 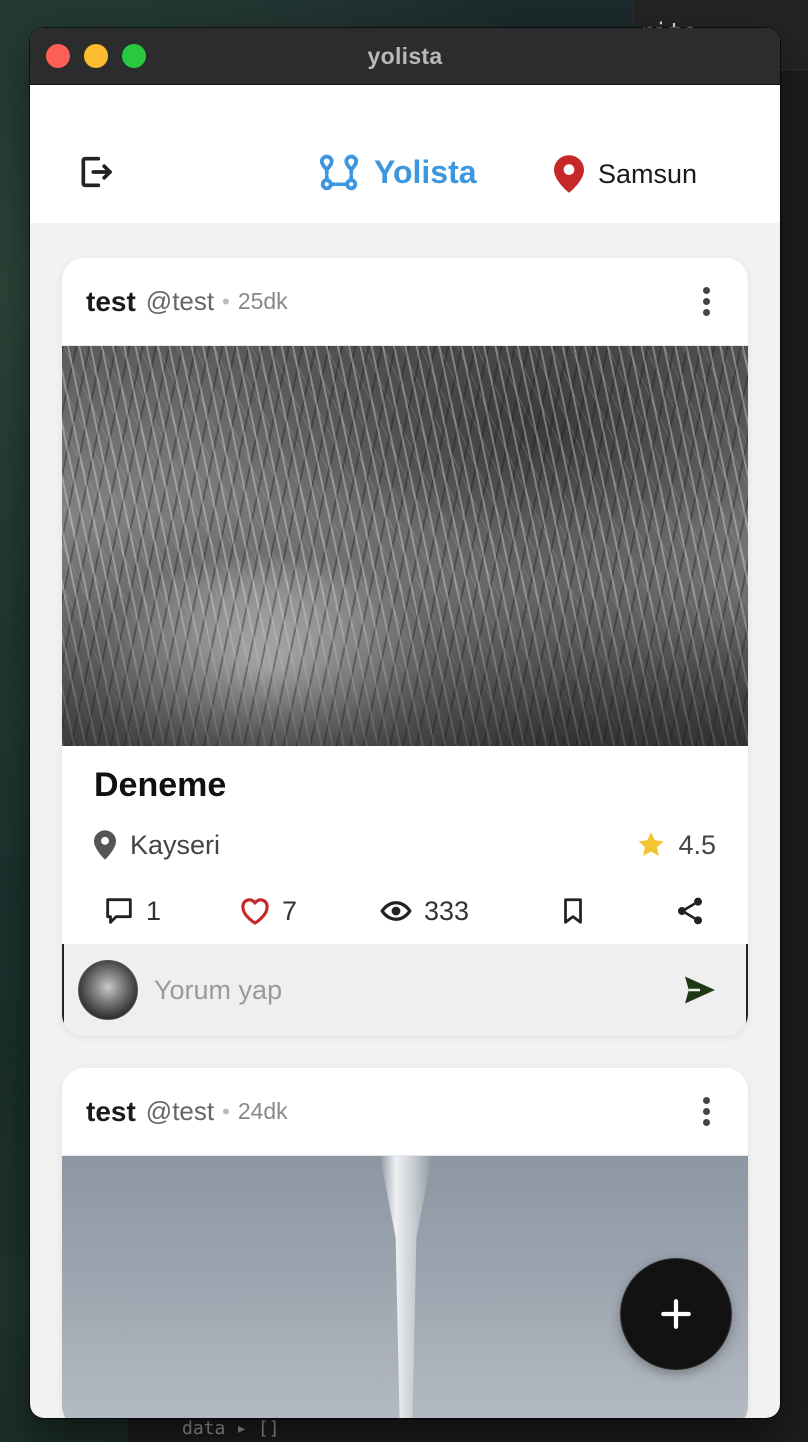 I want to click on like-button: 7, so click(x=308, y=911).